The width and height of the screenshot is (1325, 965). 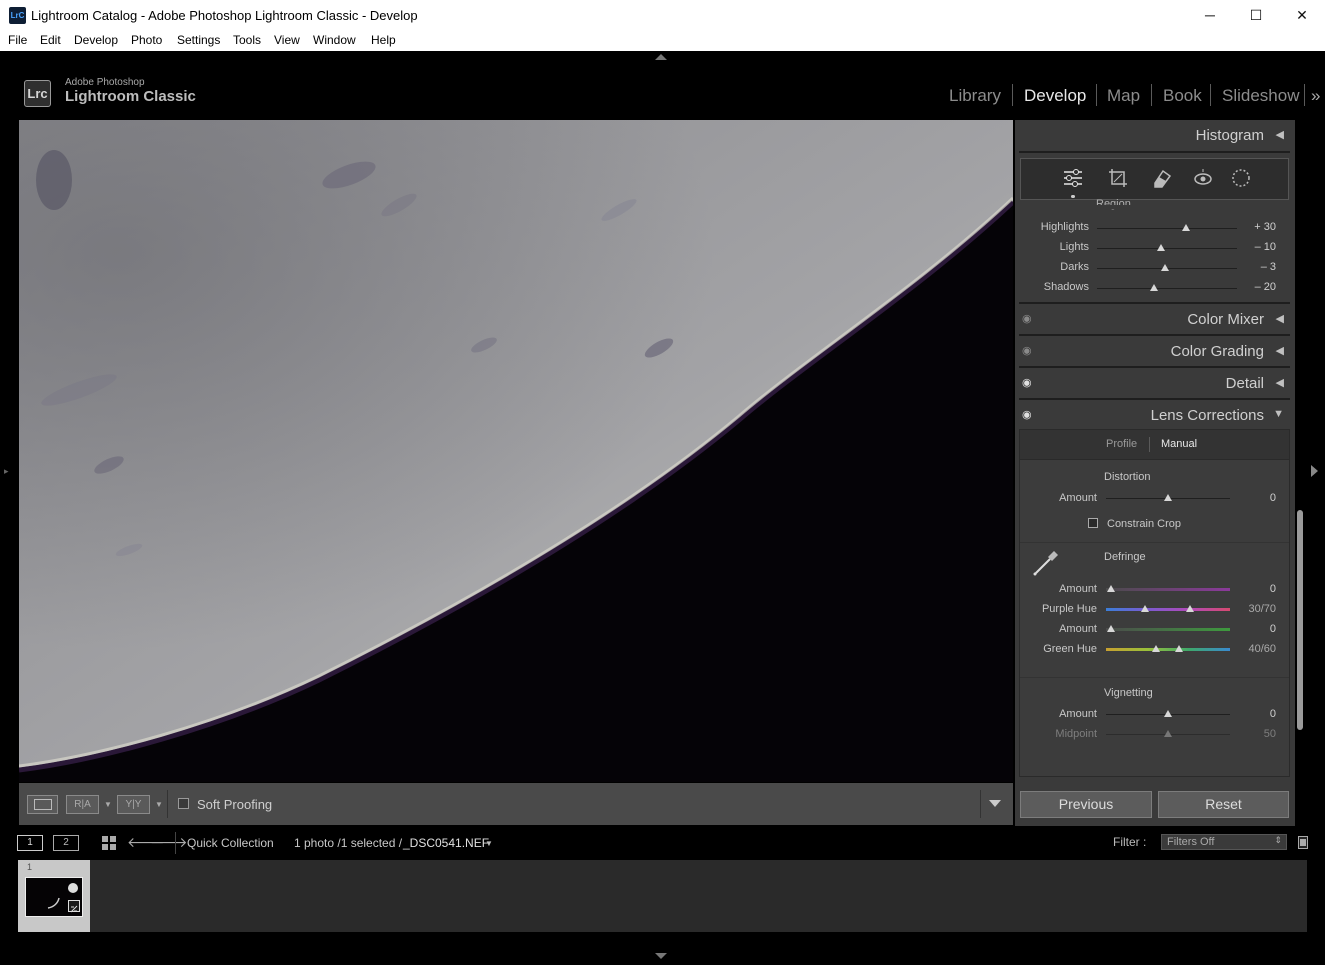 What do you see at coordinates (1154, 320) in the screenshot?
I see `color-mixer-header: ◉ Color Mixer ◀` at bounding box center [1154, 320].